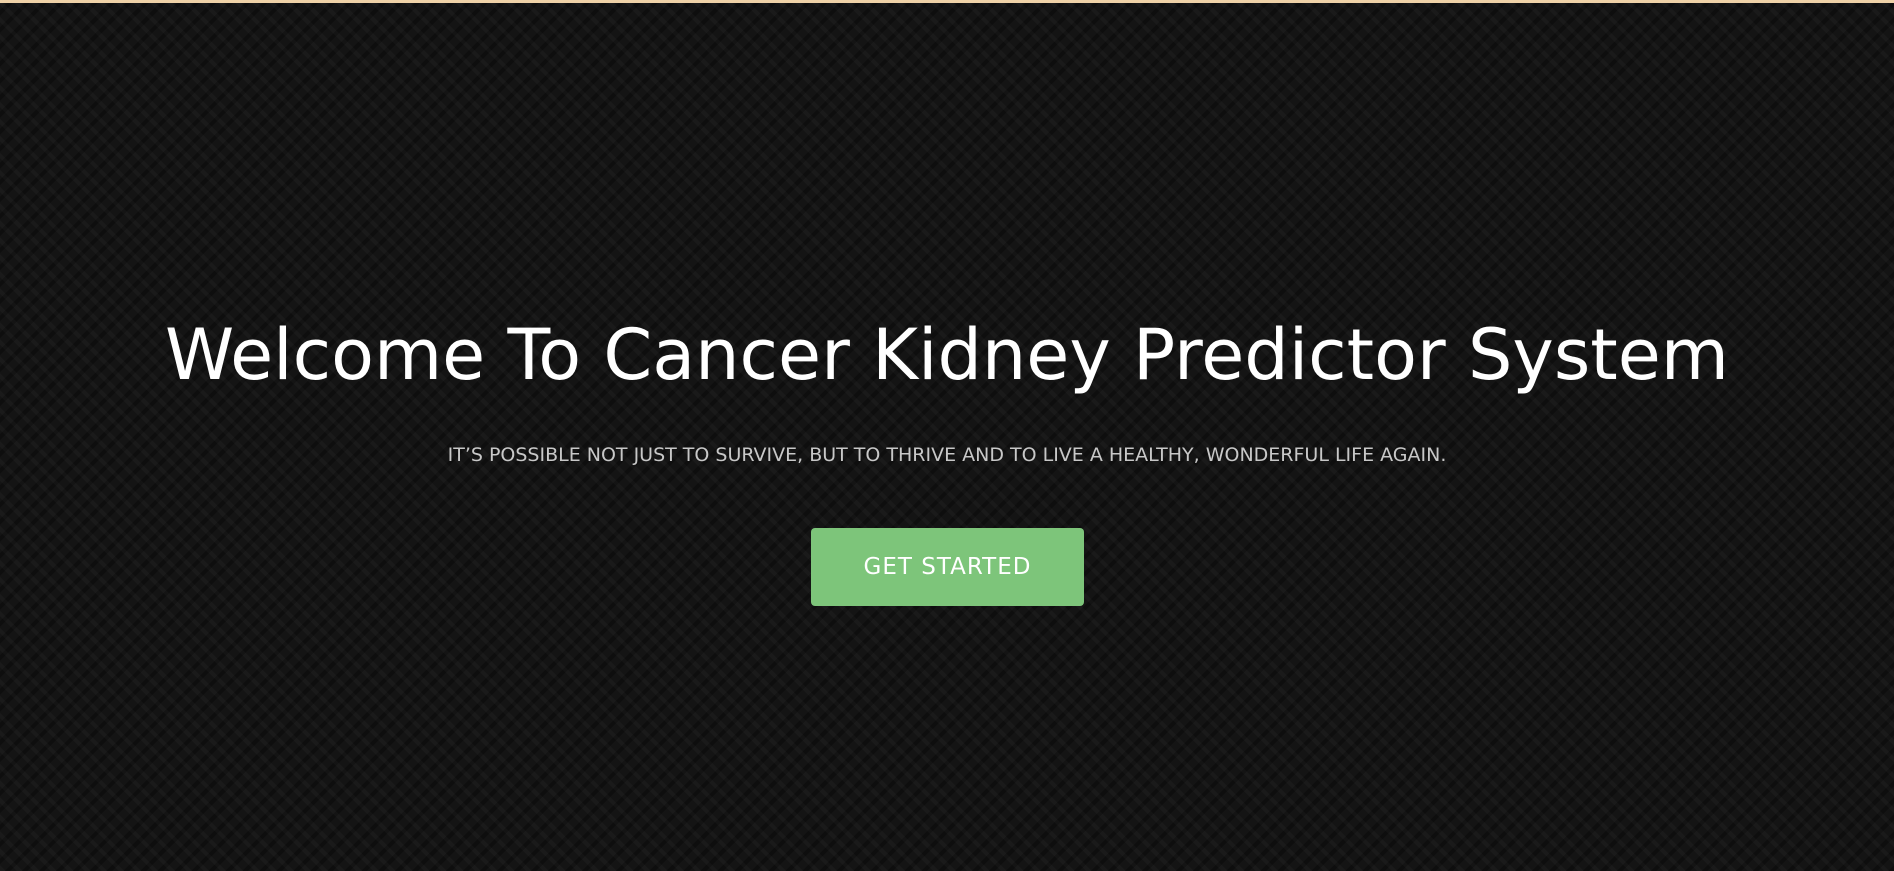 The height and width of the screenshot is (871, 1894). What do you see at coordinates (947, 567) in the screenshot?
I see `get-started-button: GET STARTED` at bounding box center [947, 567].